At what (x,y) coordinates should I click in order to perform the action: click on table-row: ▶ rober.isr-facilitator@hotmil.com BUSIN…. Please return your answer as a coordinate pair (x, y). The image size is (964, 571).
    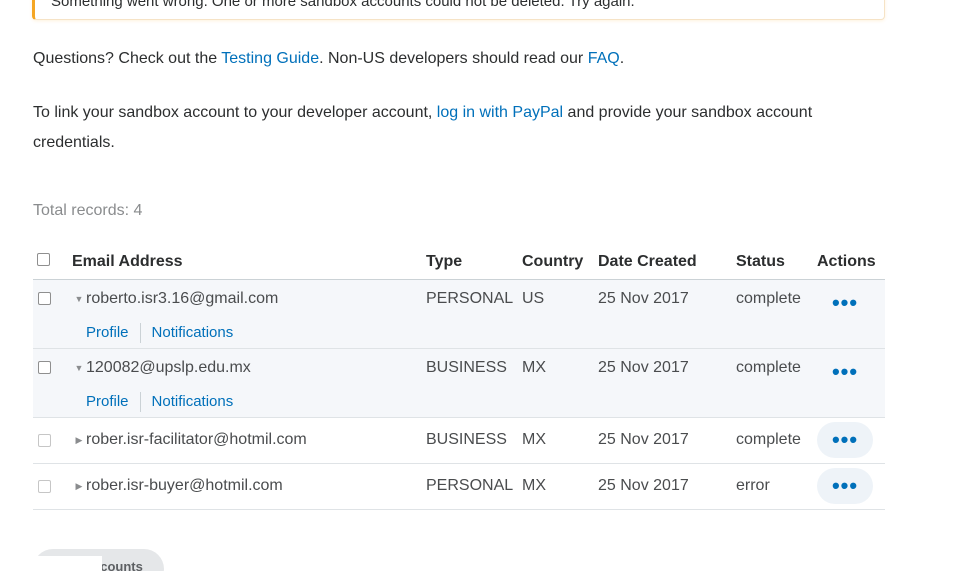
    Looking at the image, I should click on (459, 440).